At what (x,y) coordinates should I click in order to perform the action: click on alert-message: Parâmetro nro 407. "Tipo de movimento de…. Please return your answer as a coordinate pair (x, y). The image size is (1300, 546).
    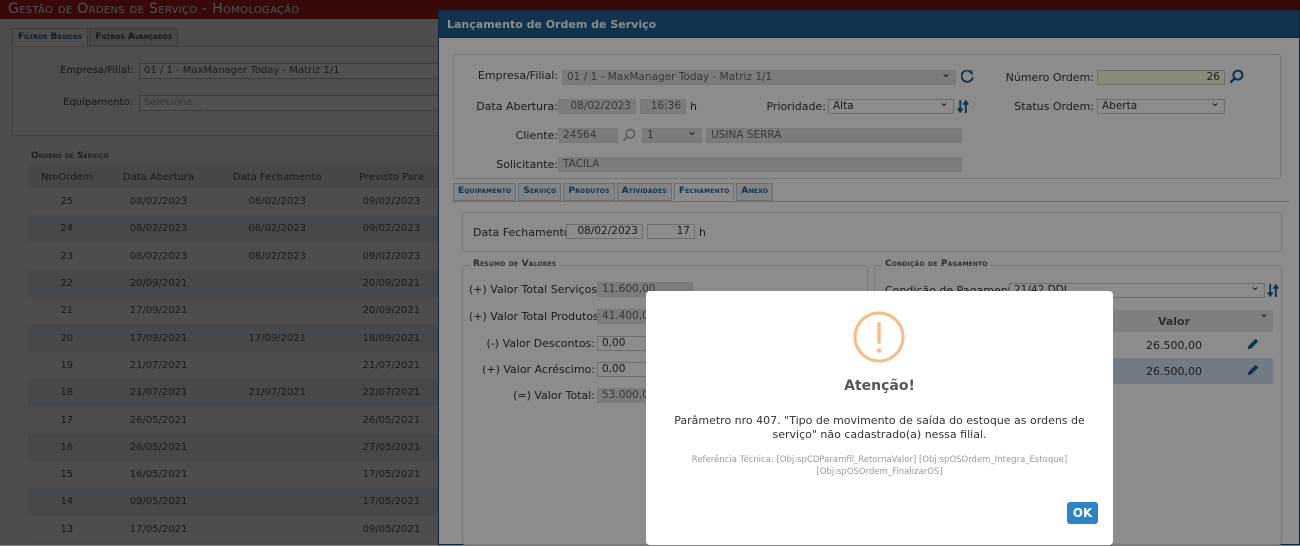
    Looking at the image, I should click on (879, 427).